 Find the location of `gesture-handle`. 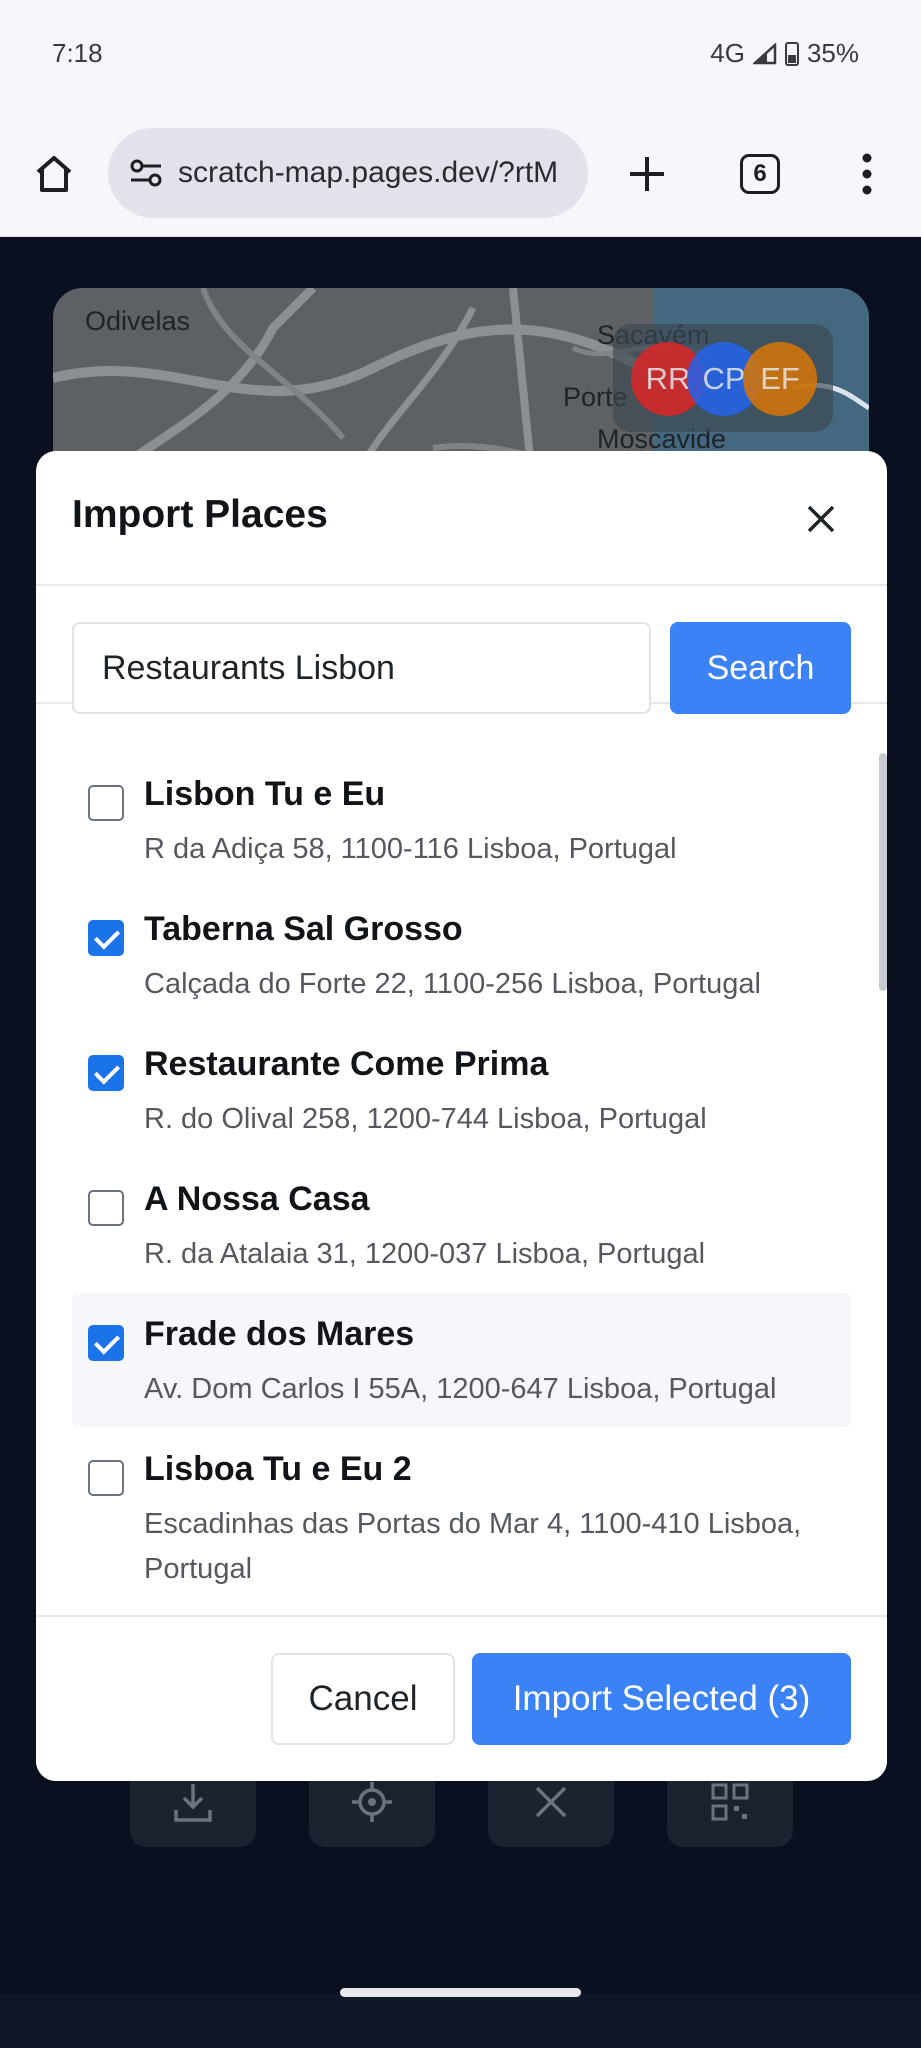

gesture-handle is located at coordinates (460, 1992).